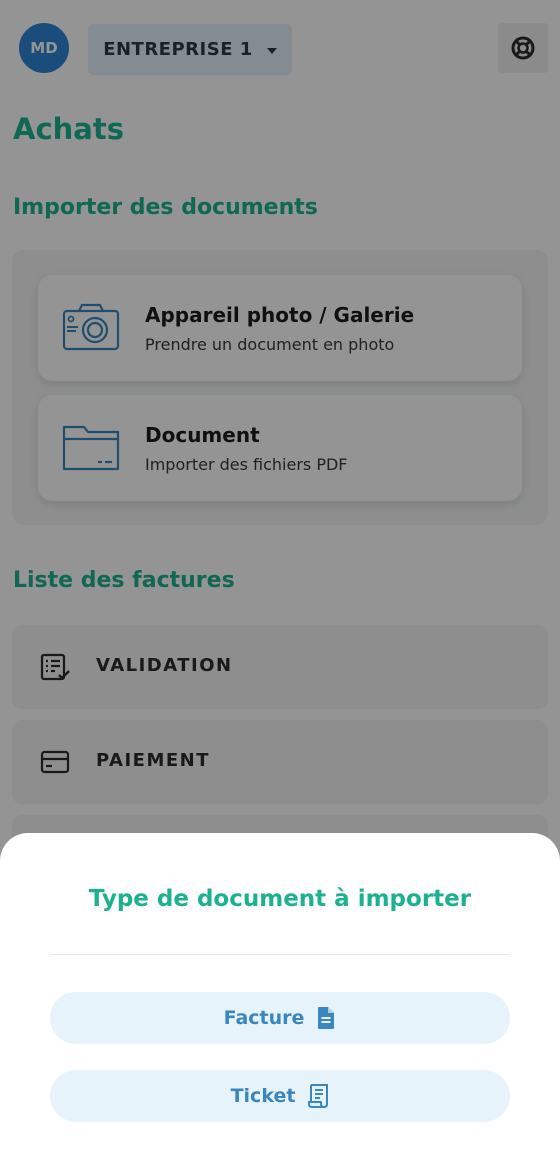  Describe the element at coordinates (280, 954) in the screenshot. I see `divider` at that location.